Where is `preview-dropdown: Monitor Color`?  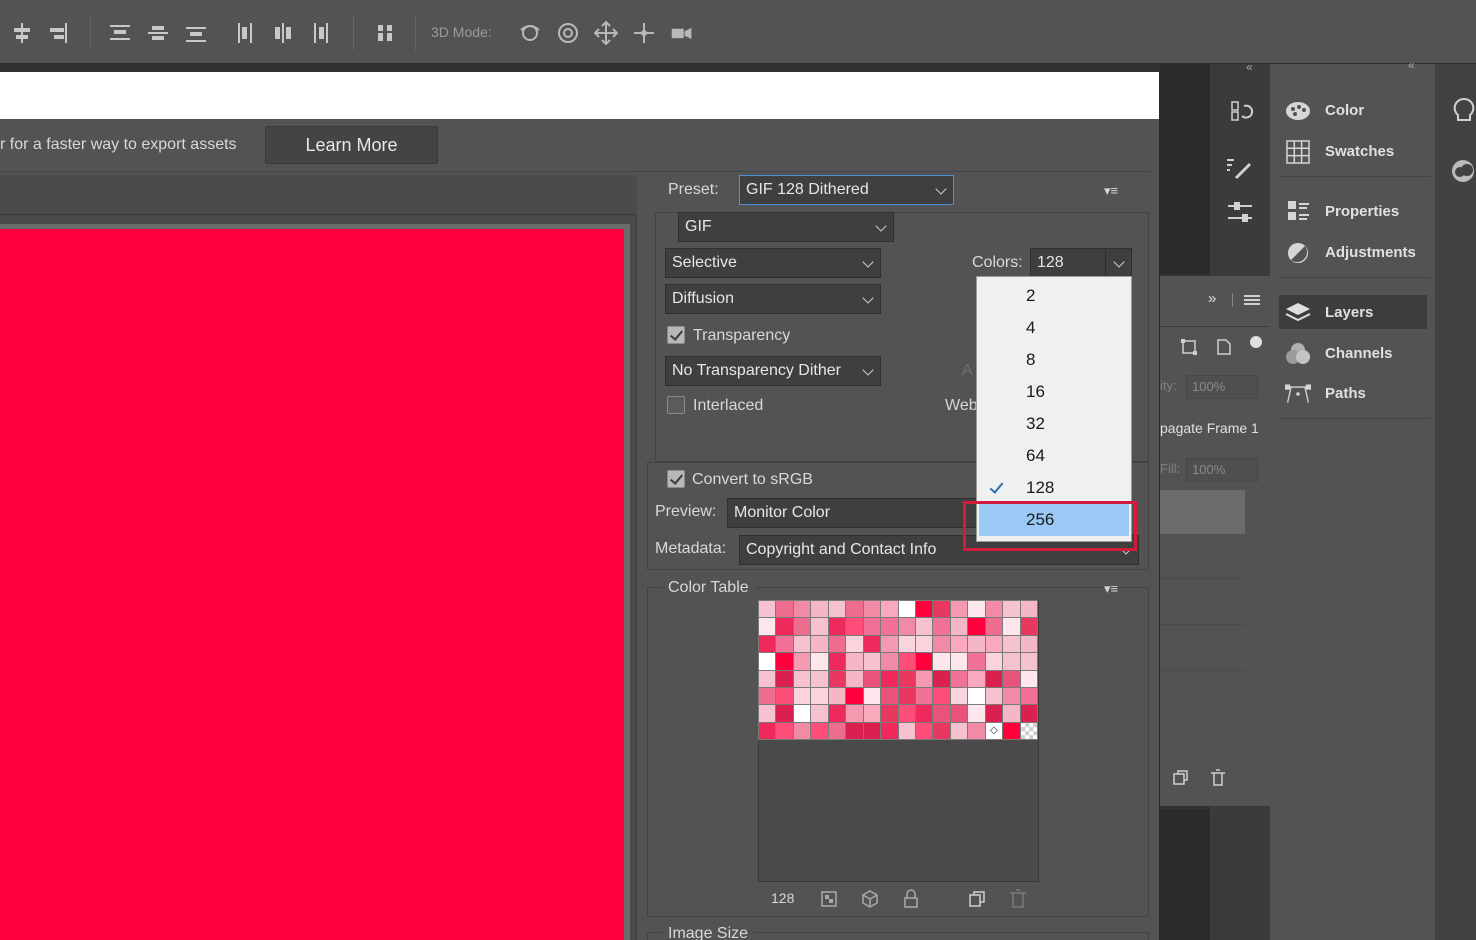 preview-dropdown: Monitor Color is located at coordinates (852, 513).